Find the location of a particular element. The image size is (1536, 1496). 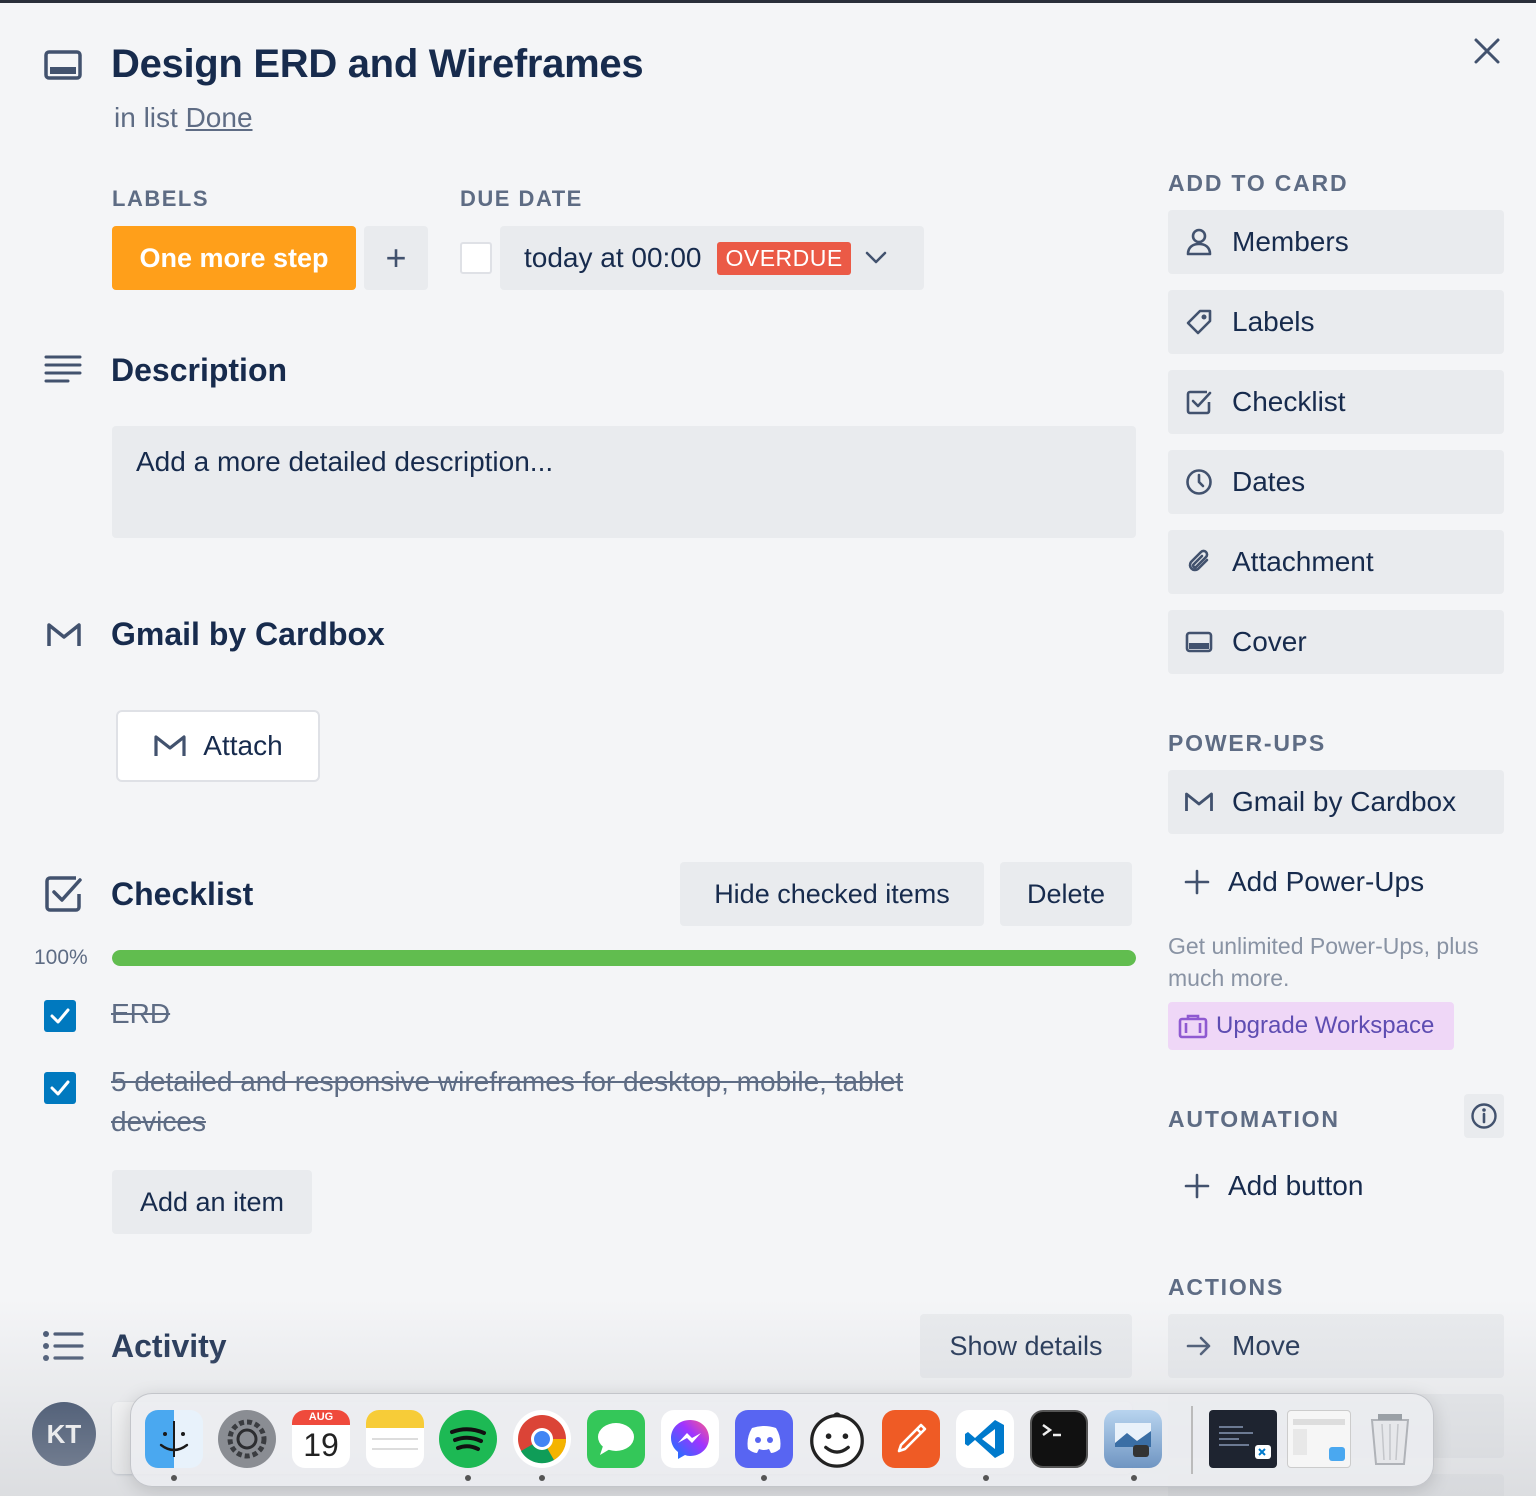

members-label: Members is located at coordinates (1290, 241).